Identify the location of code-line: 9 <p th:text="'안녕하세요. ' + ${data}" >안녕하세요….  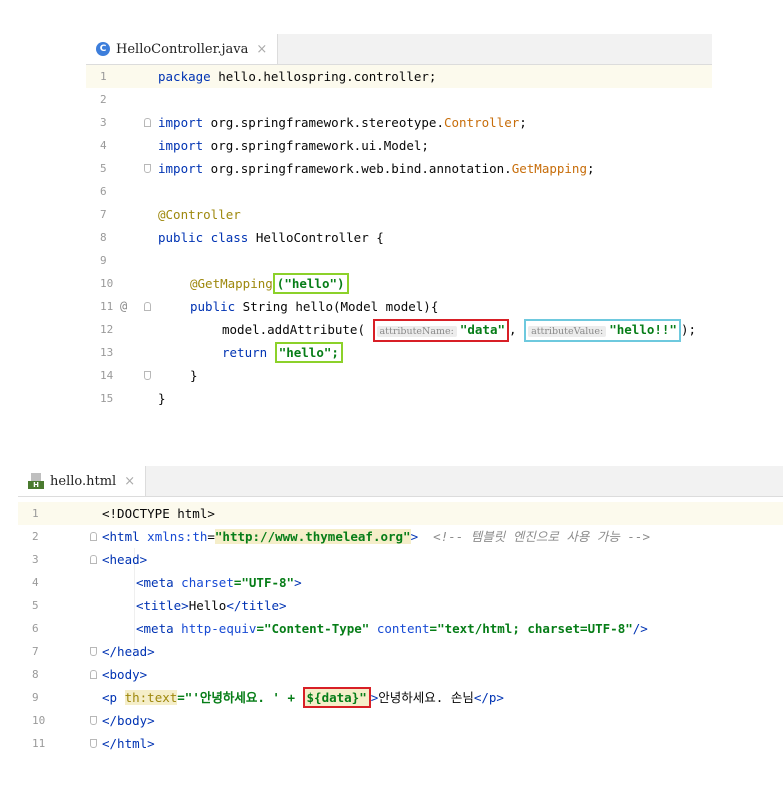
(400, 697).